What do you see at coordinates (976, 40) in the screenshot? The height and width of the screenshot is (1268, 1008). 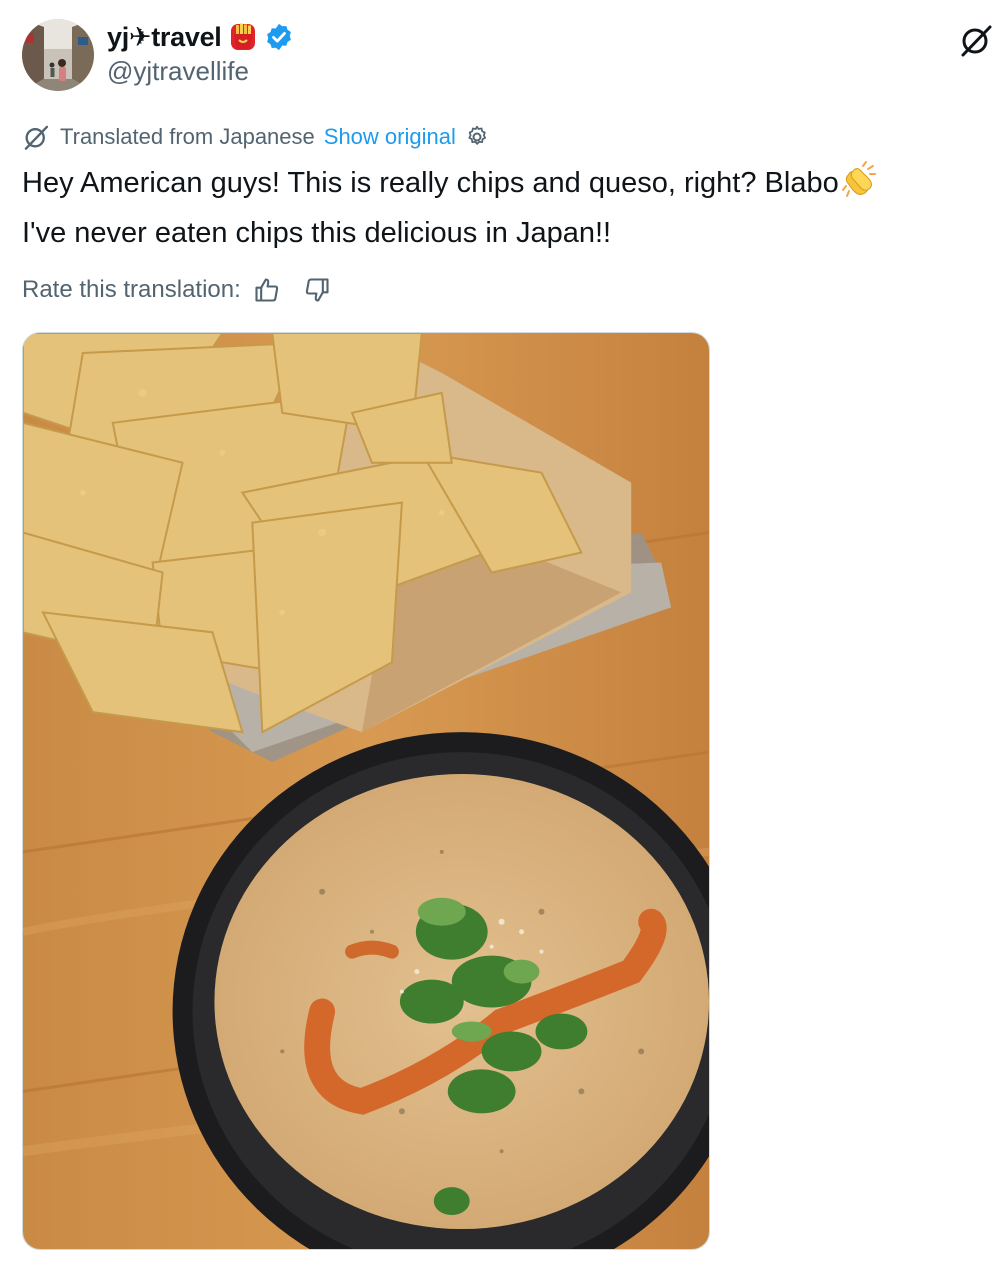 I see `grok-icon` at bounding box center [976, 40].